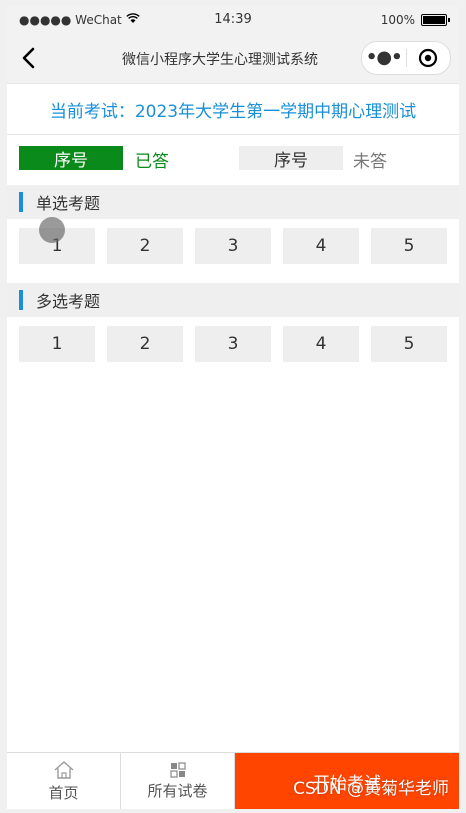 This screenshot has height=813, width=466. I want to click on legend: 序号 已答 序号 未答, so click(233, 160).